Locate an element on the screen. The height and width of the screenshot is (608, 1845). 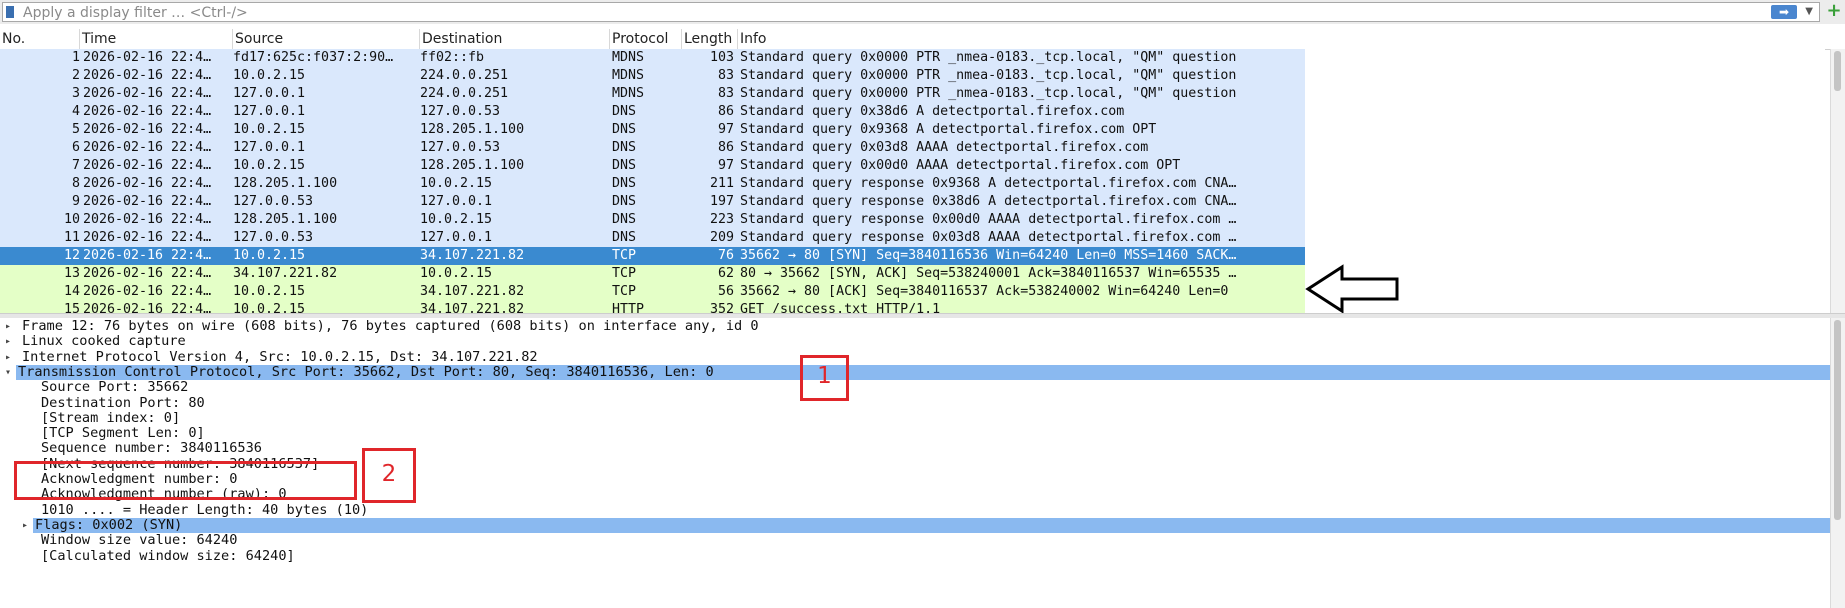
display-filter-input: Apply a display filter … <Ctrl-/> ➡ ▼ is located at coordinates (911, 12).